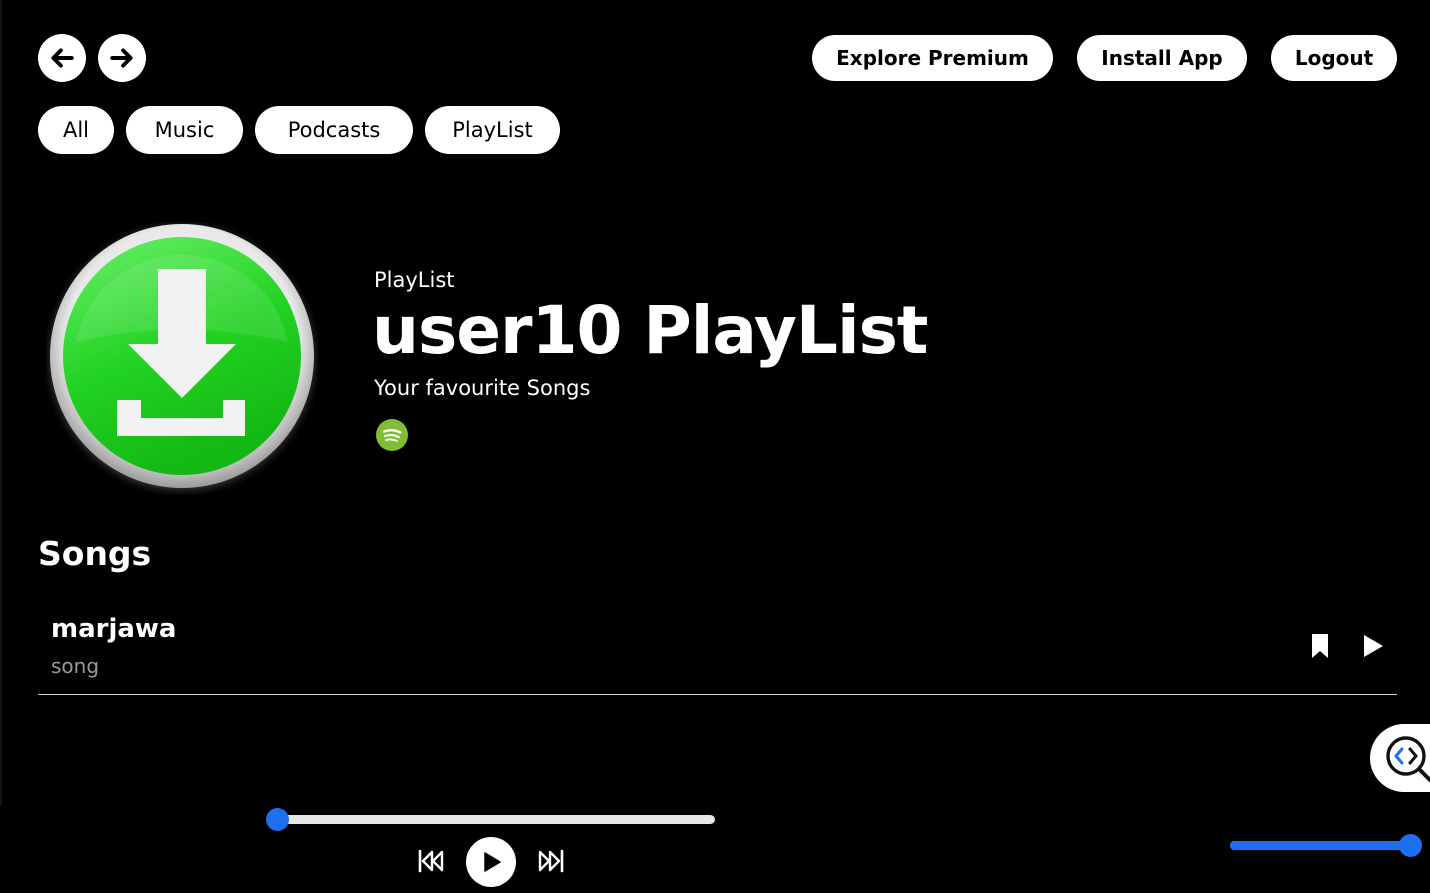 This screenshot has height=893, width=1430. I want to click on volume-slider, so click(1326, 845).